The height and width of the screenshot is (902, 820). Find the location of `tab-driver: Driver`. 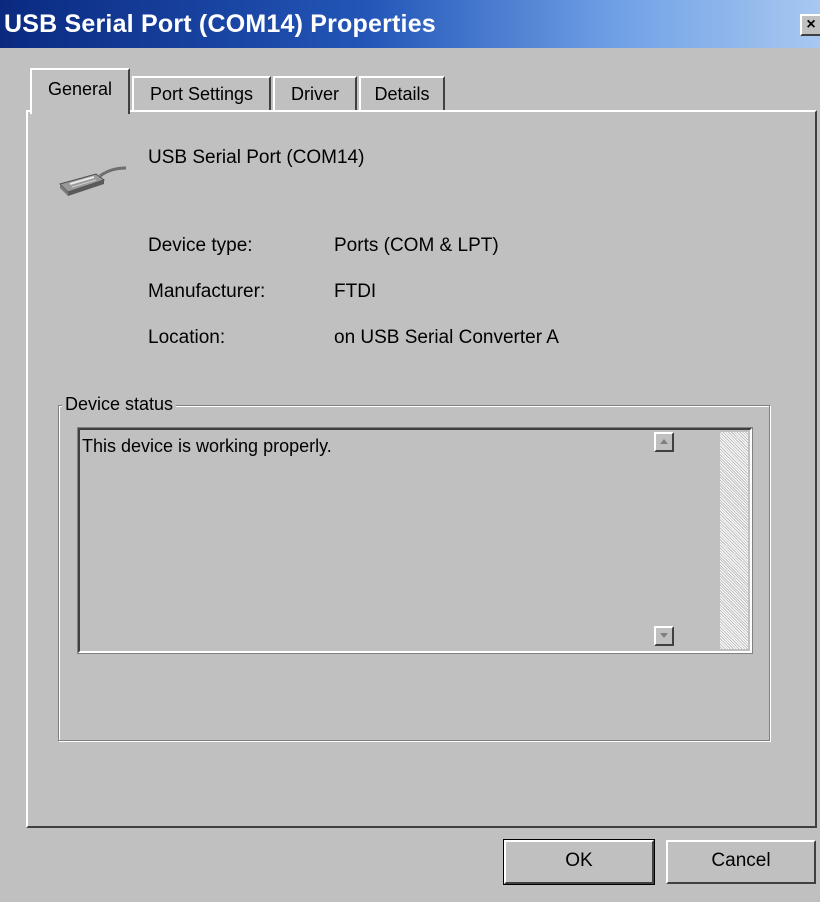

tab-driver: Driver is located at coordinates (315, 94).